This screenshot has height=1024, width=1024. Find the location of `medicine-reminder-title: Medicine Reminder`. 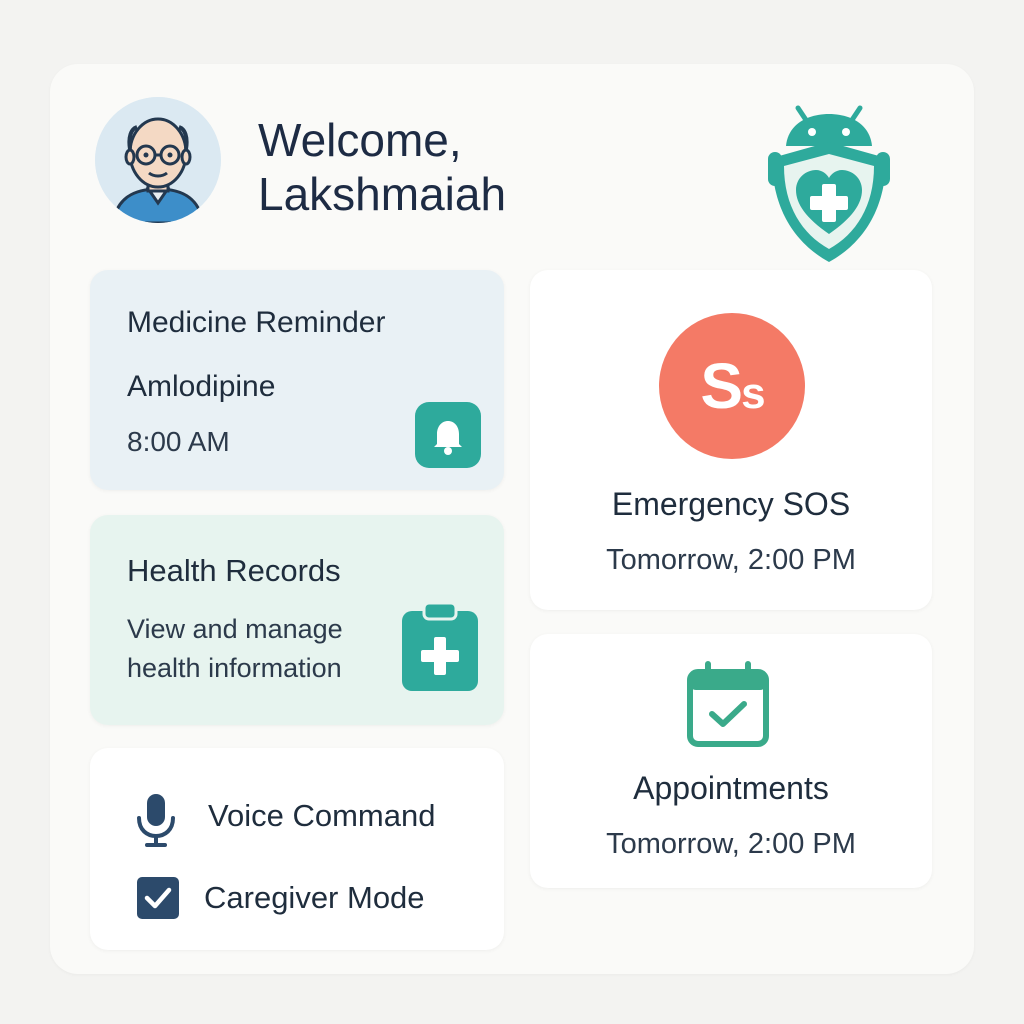

medicine-reminder-title: Medicine Reminder is located at coordinates (256, 322).